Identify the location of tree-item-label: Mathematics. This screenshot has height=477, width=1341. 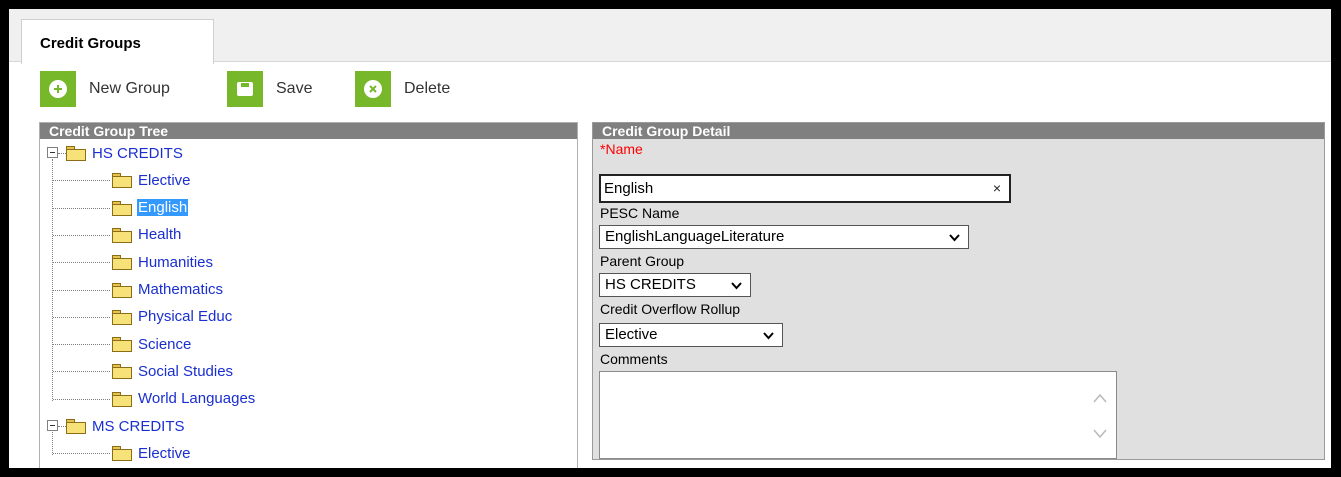
(180, 289).